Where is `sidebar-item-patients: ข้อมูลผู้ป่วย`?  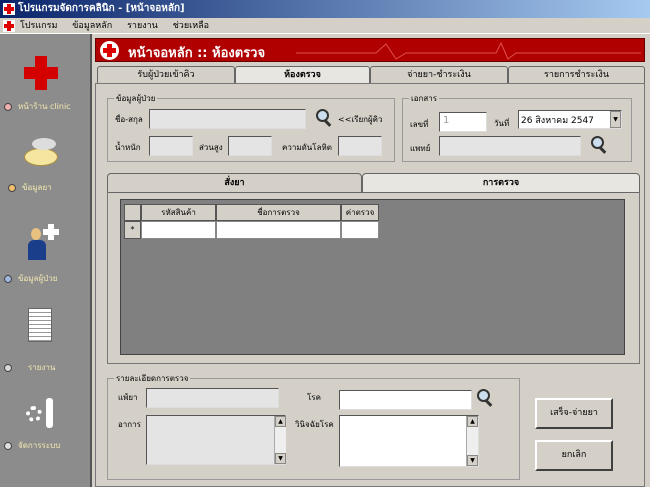
sidebar-item-patients: ข้อมูลผู้ป่วย is located at coordinates (30, 278).